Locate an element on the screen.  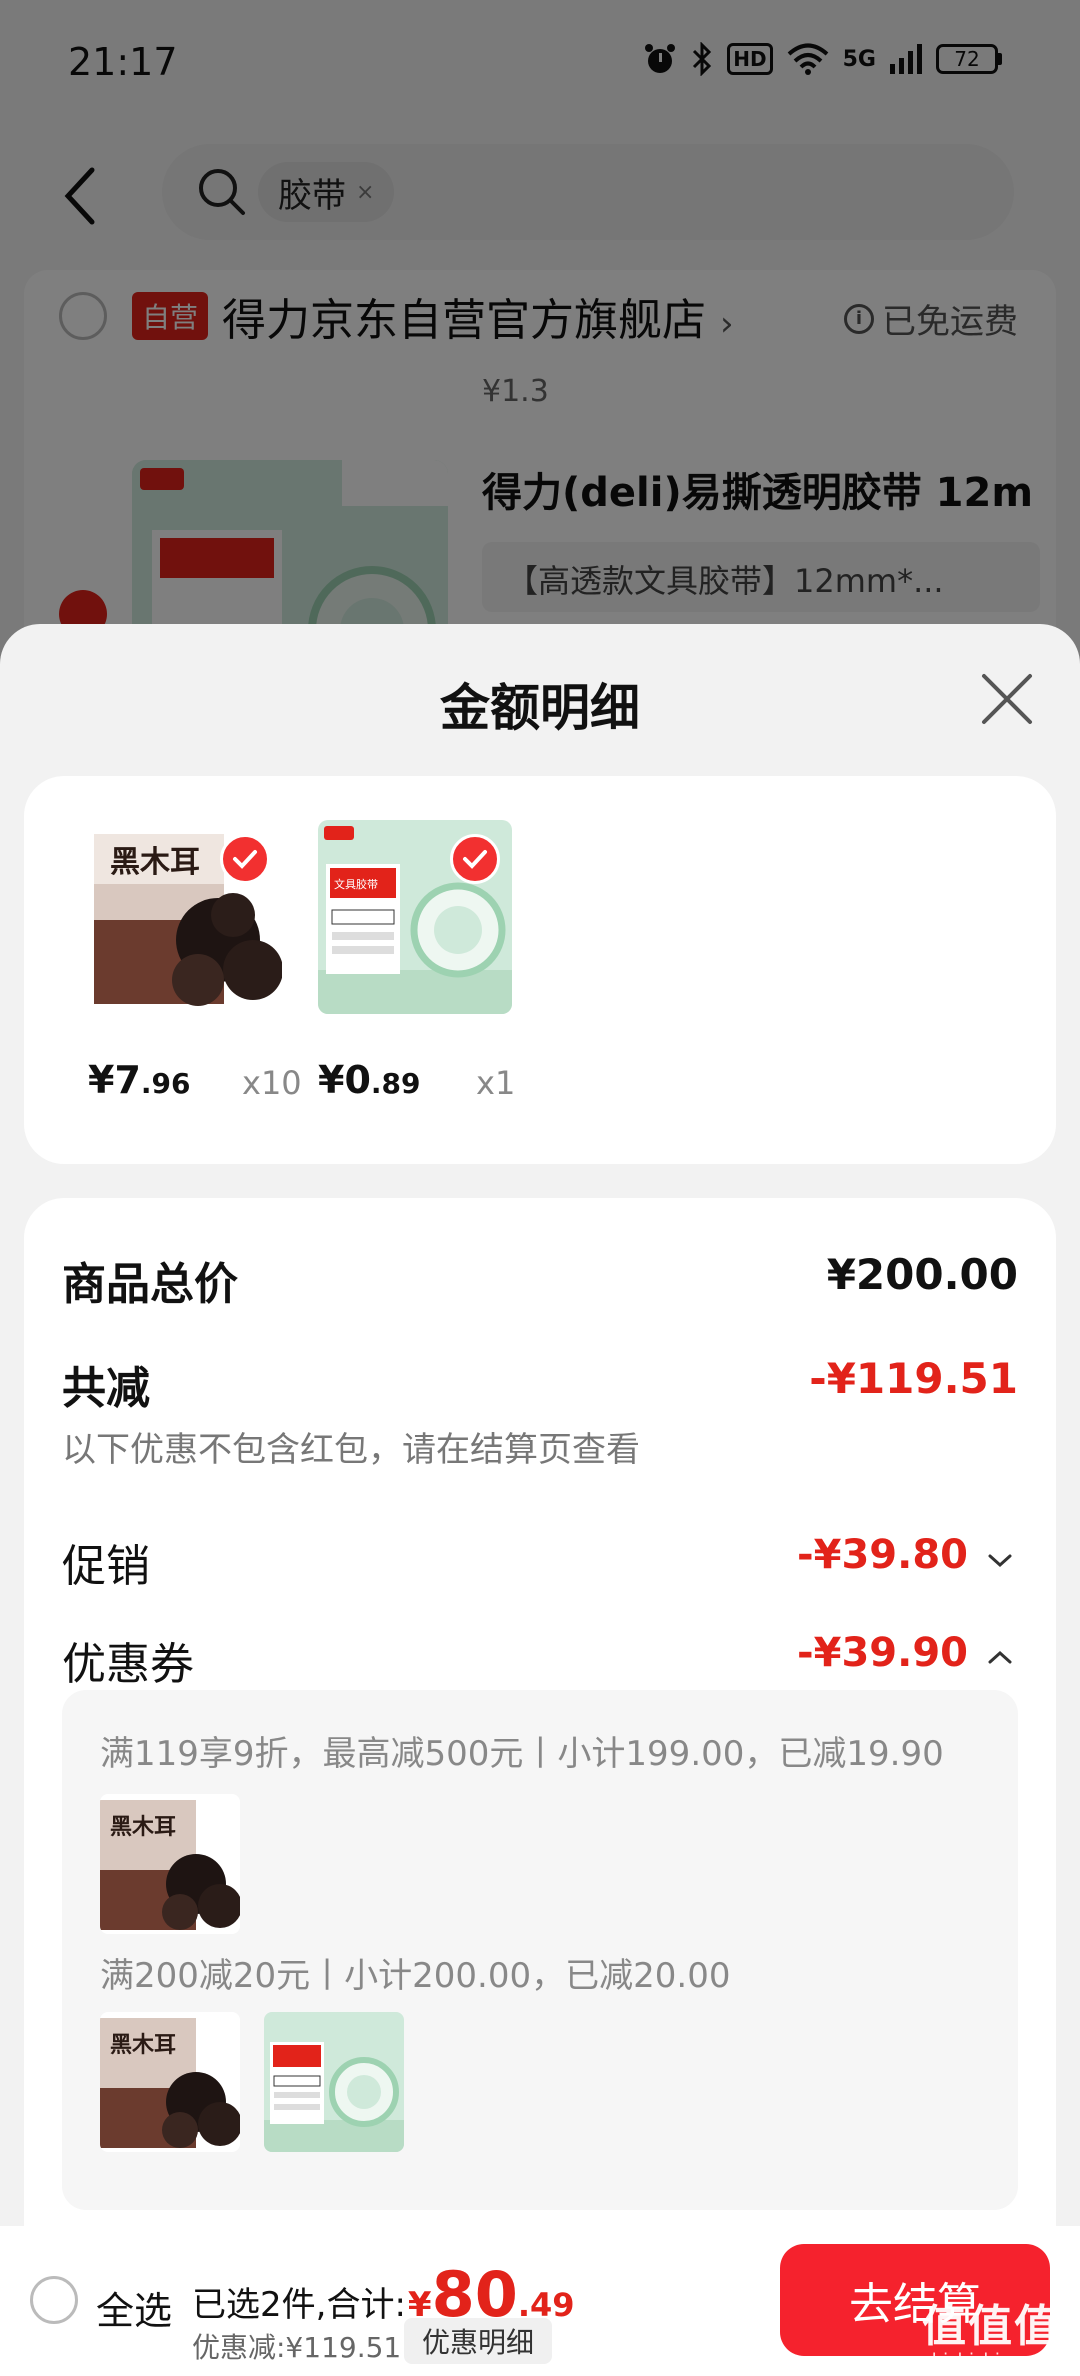
discount-total: 优惠减:¥119.51 is located at coordinates (297, 2347).